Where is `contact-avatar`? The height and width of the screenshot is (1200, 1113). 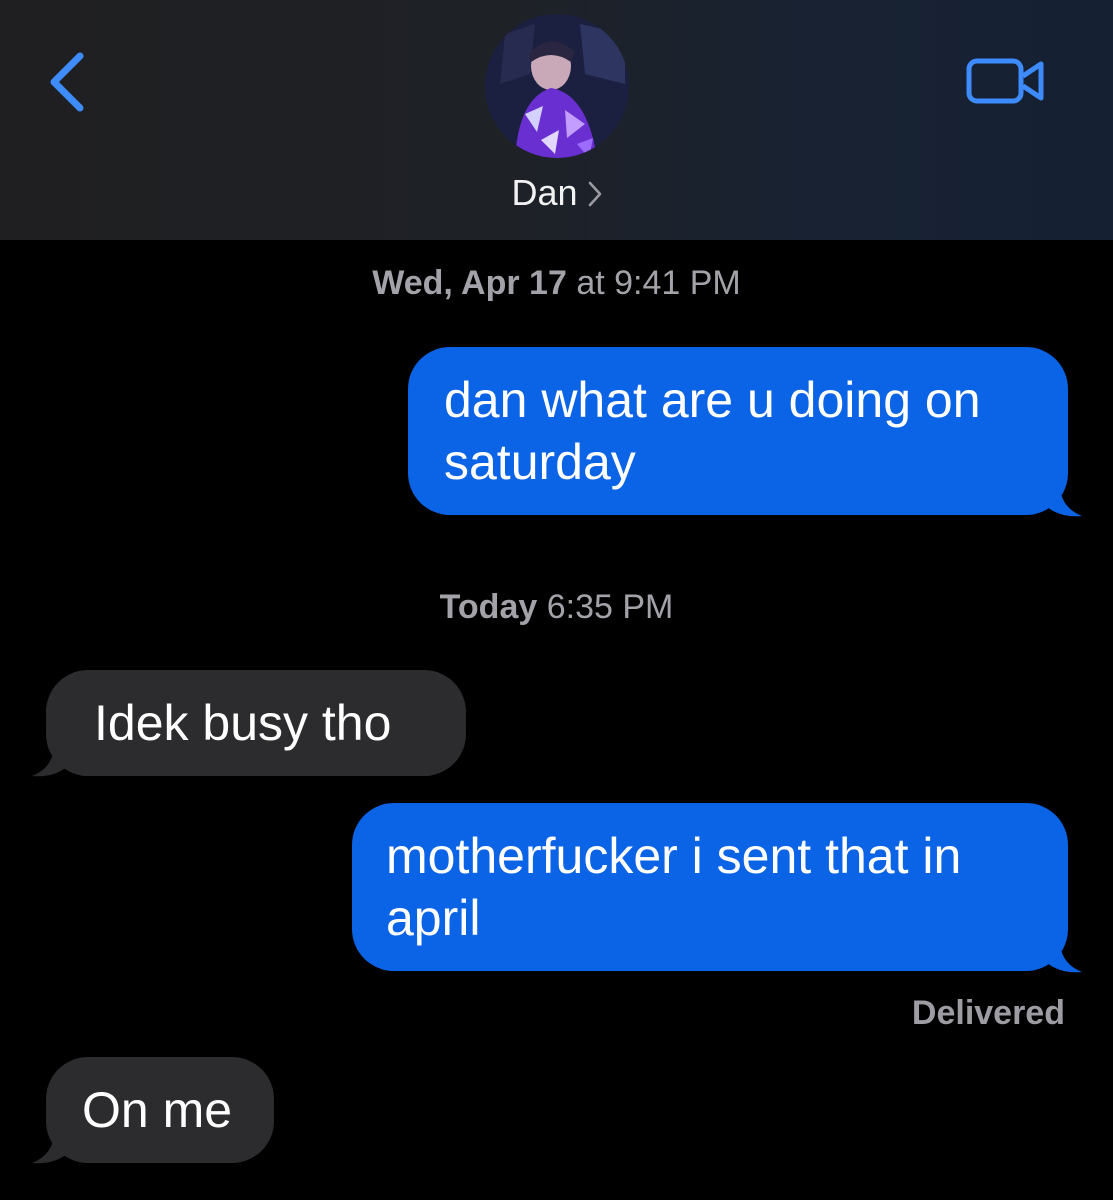 contact-avatar is located at coordinates (557, 86).